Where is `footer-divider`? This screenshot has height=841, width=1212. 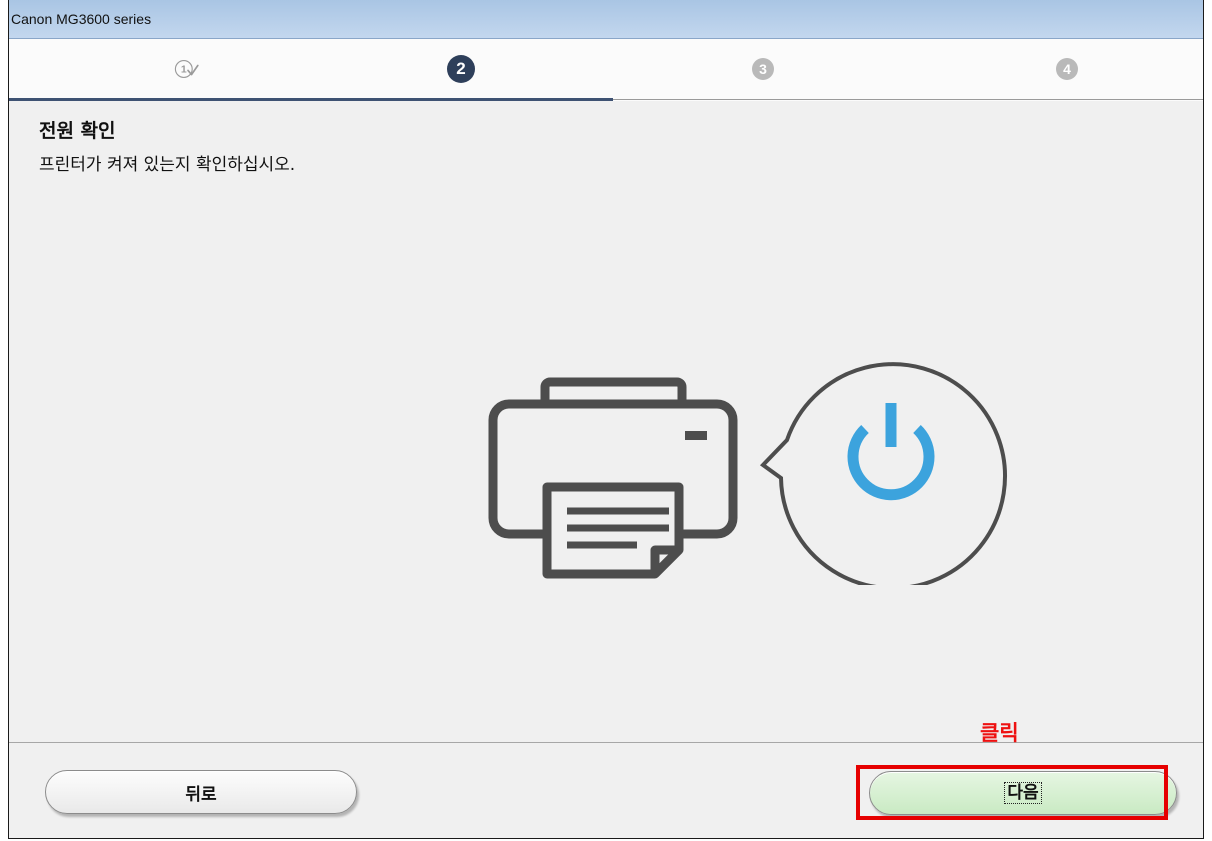
footer-divider is located at coordinates (606, 742).